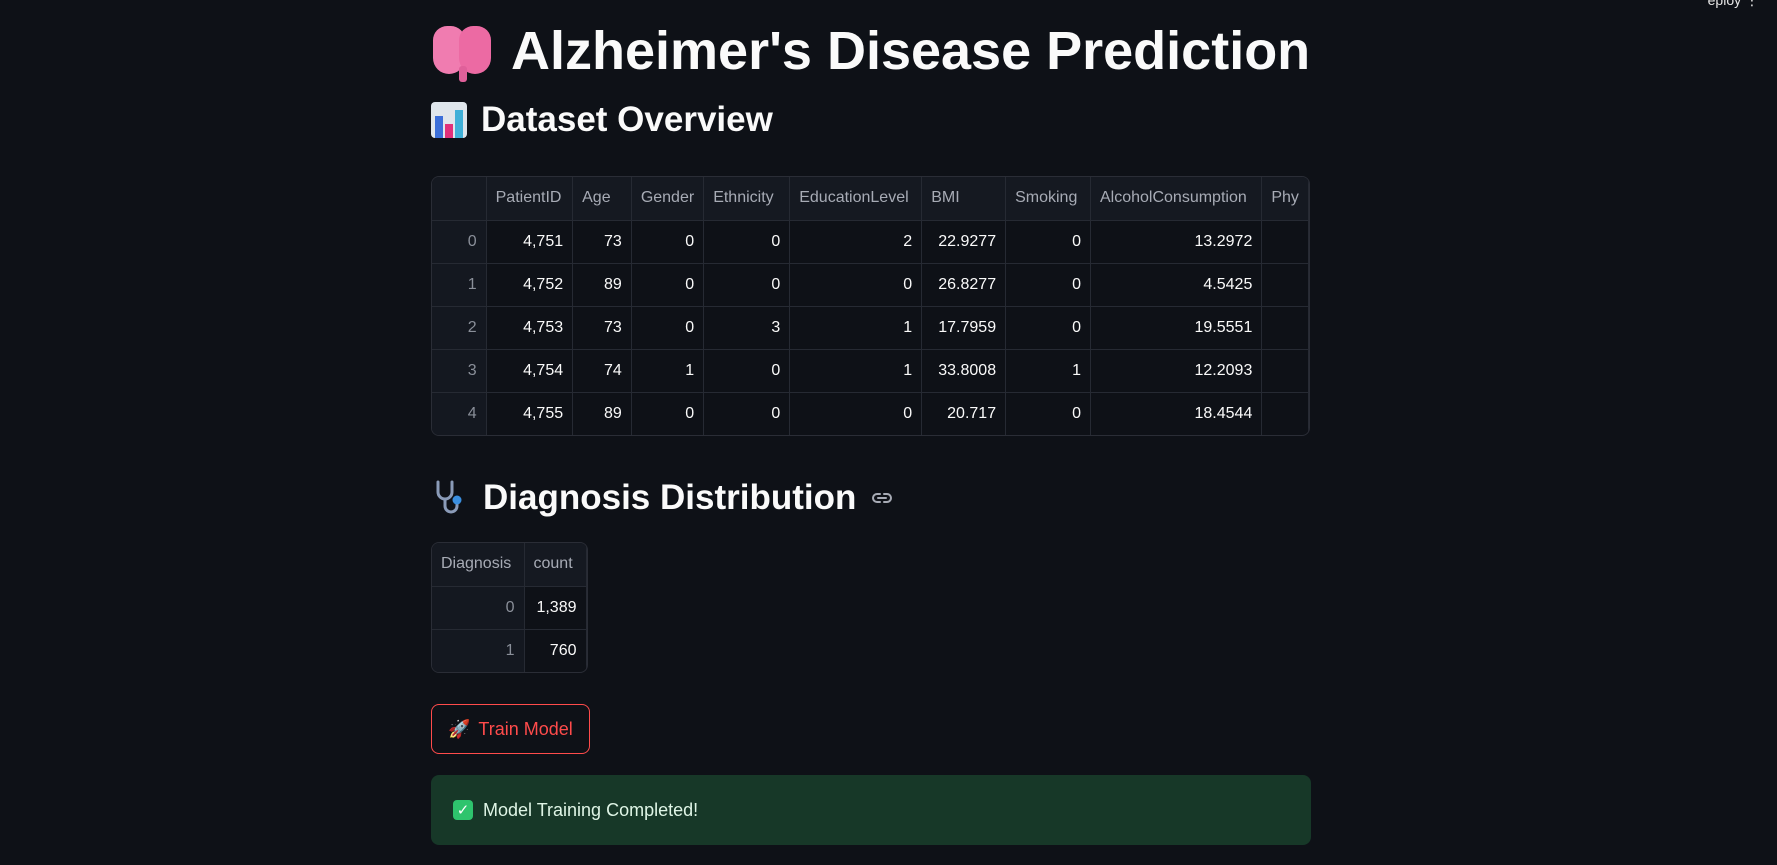  What do you see at coordinates (747, 199) in the screenshot?
I see `column-header: Ethnicity` at bounding box center [747, 199].